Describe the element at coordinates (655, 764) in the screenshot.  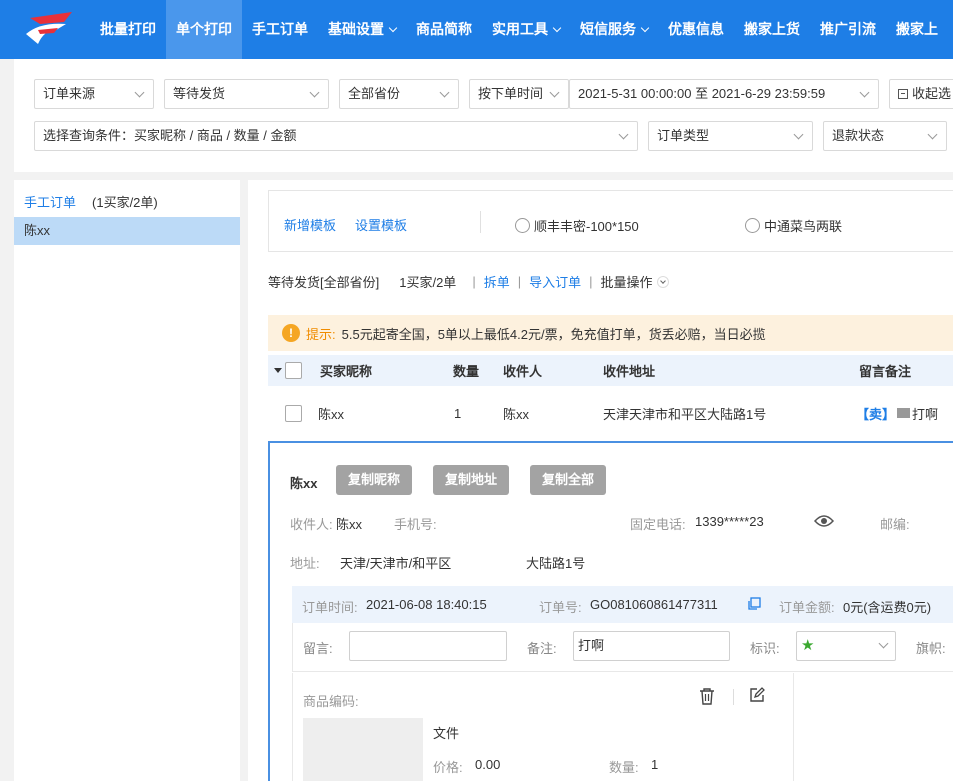
I see `qty-value: 1` at that location.